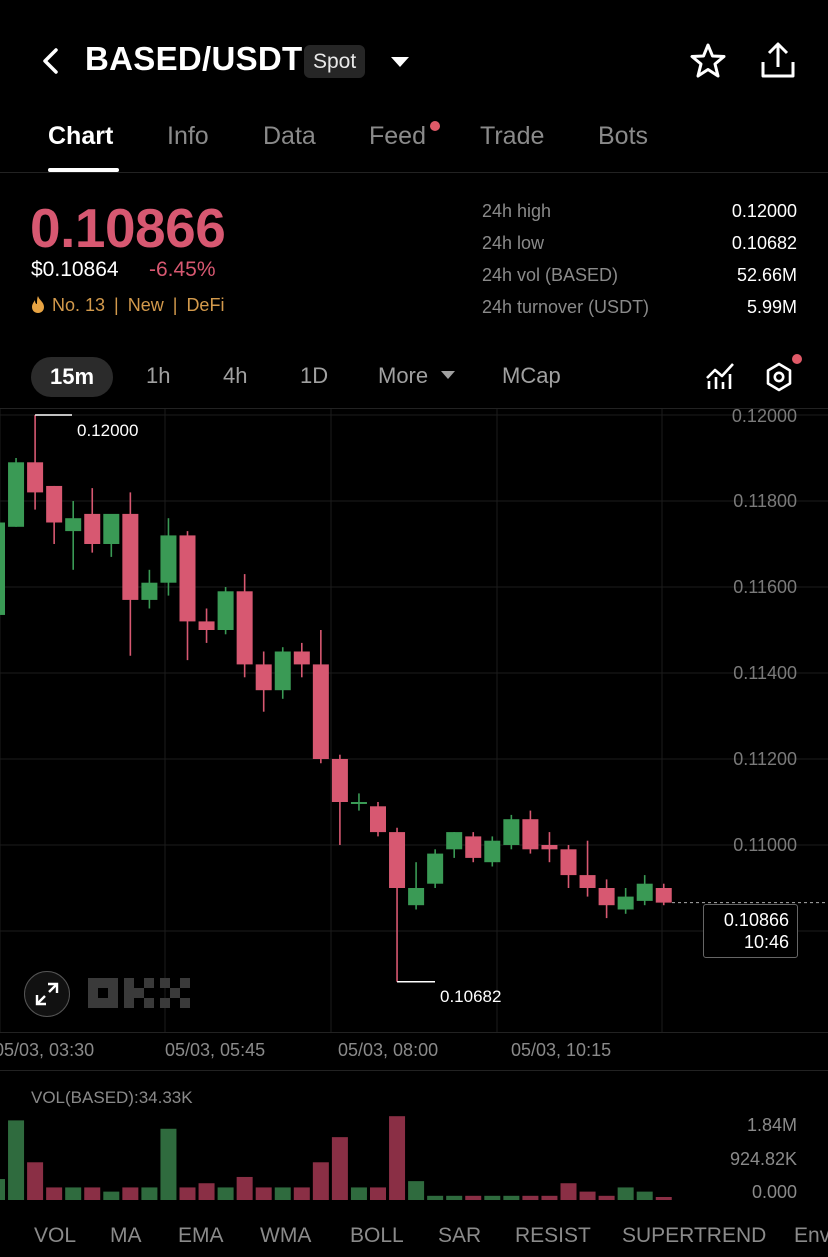 The height and width of the screenshot is (1257, 828). What do you see at coordinates (78, 305) in the screenshot?
I see `rank-tag: No. 13` at bounding box center [78, 305].